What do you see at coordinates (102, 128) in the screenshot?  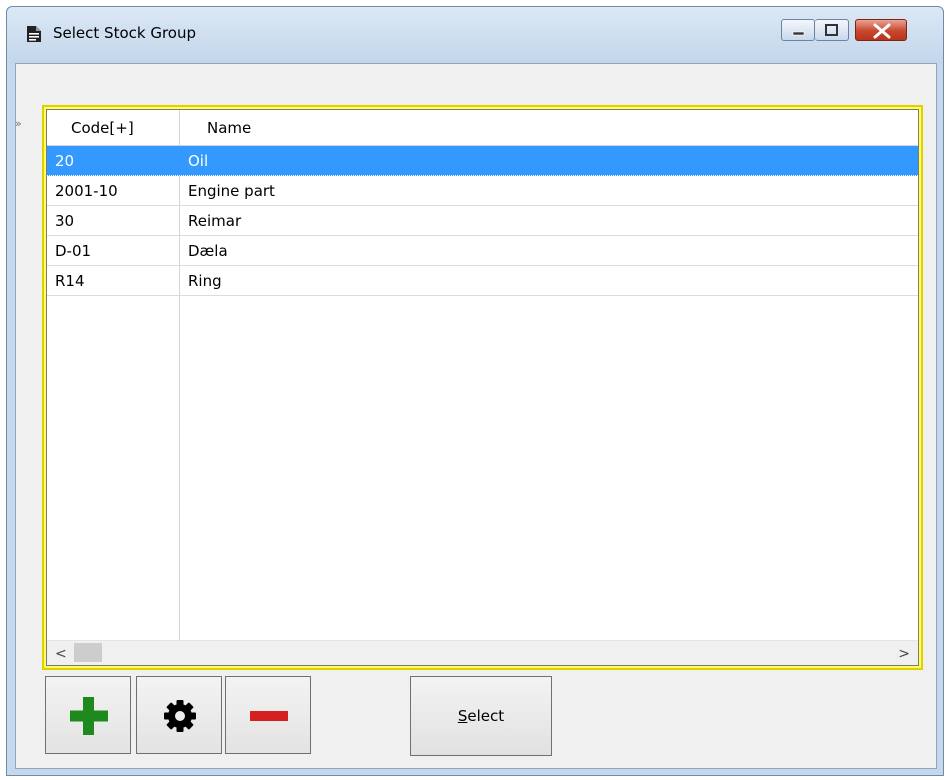 I see `column-header-code: Code[+]` at bounding box center [102, 128].